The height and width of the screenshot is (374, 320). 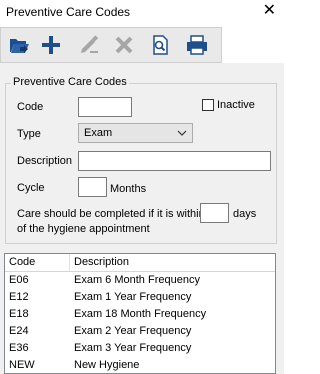 I want to click on column-header-description: Description, so click(x=172, y=262).